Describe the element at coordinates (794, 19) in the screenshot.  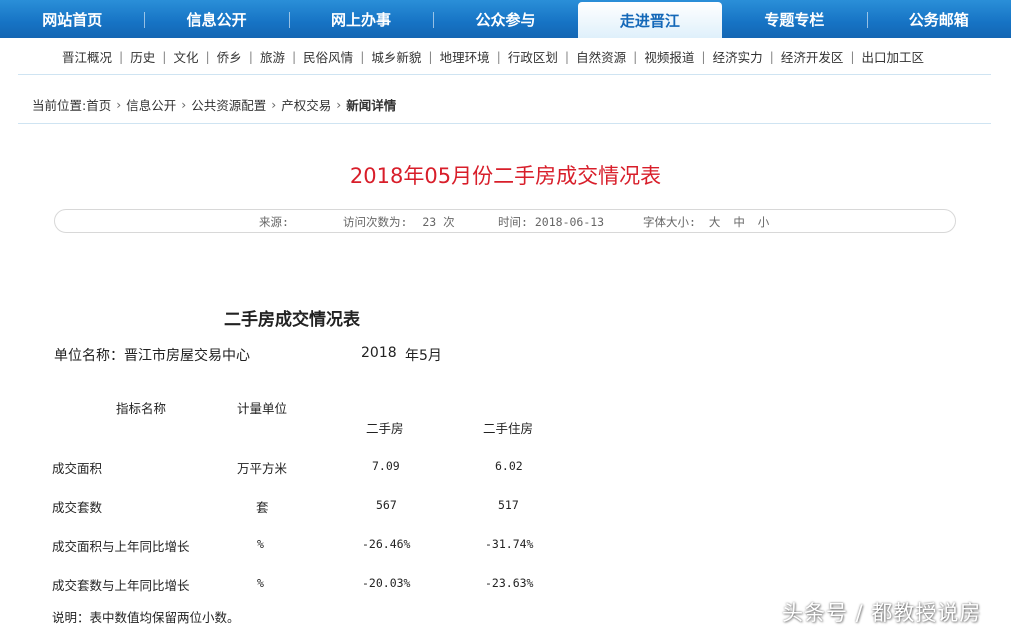
I see `nav-special-topics: 专题专栏` at that location.